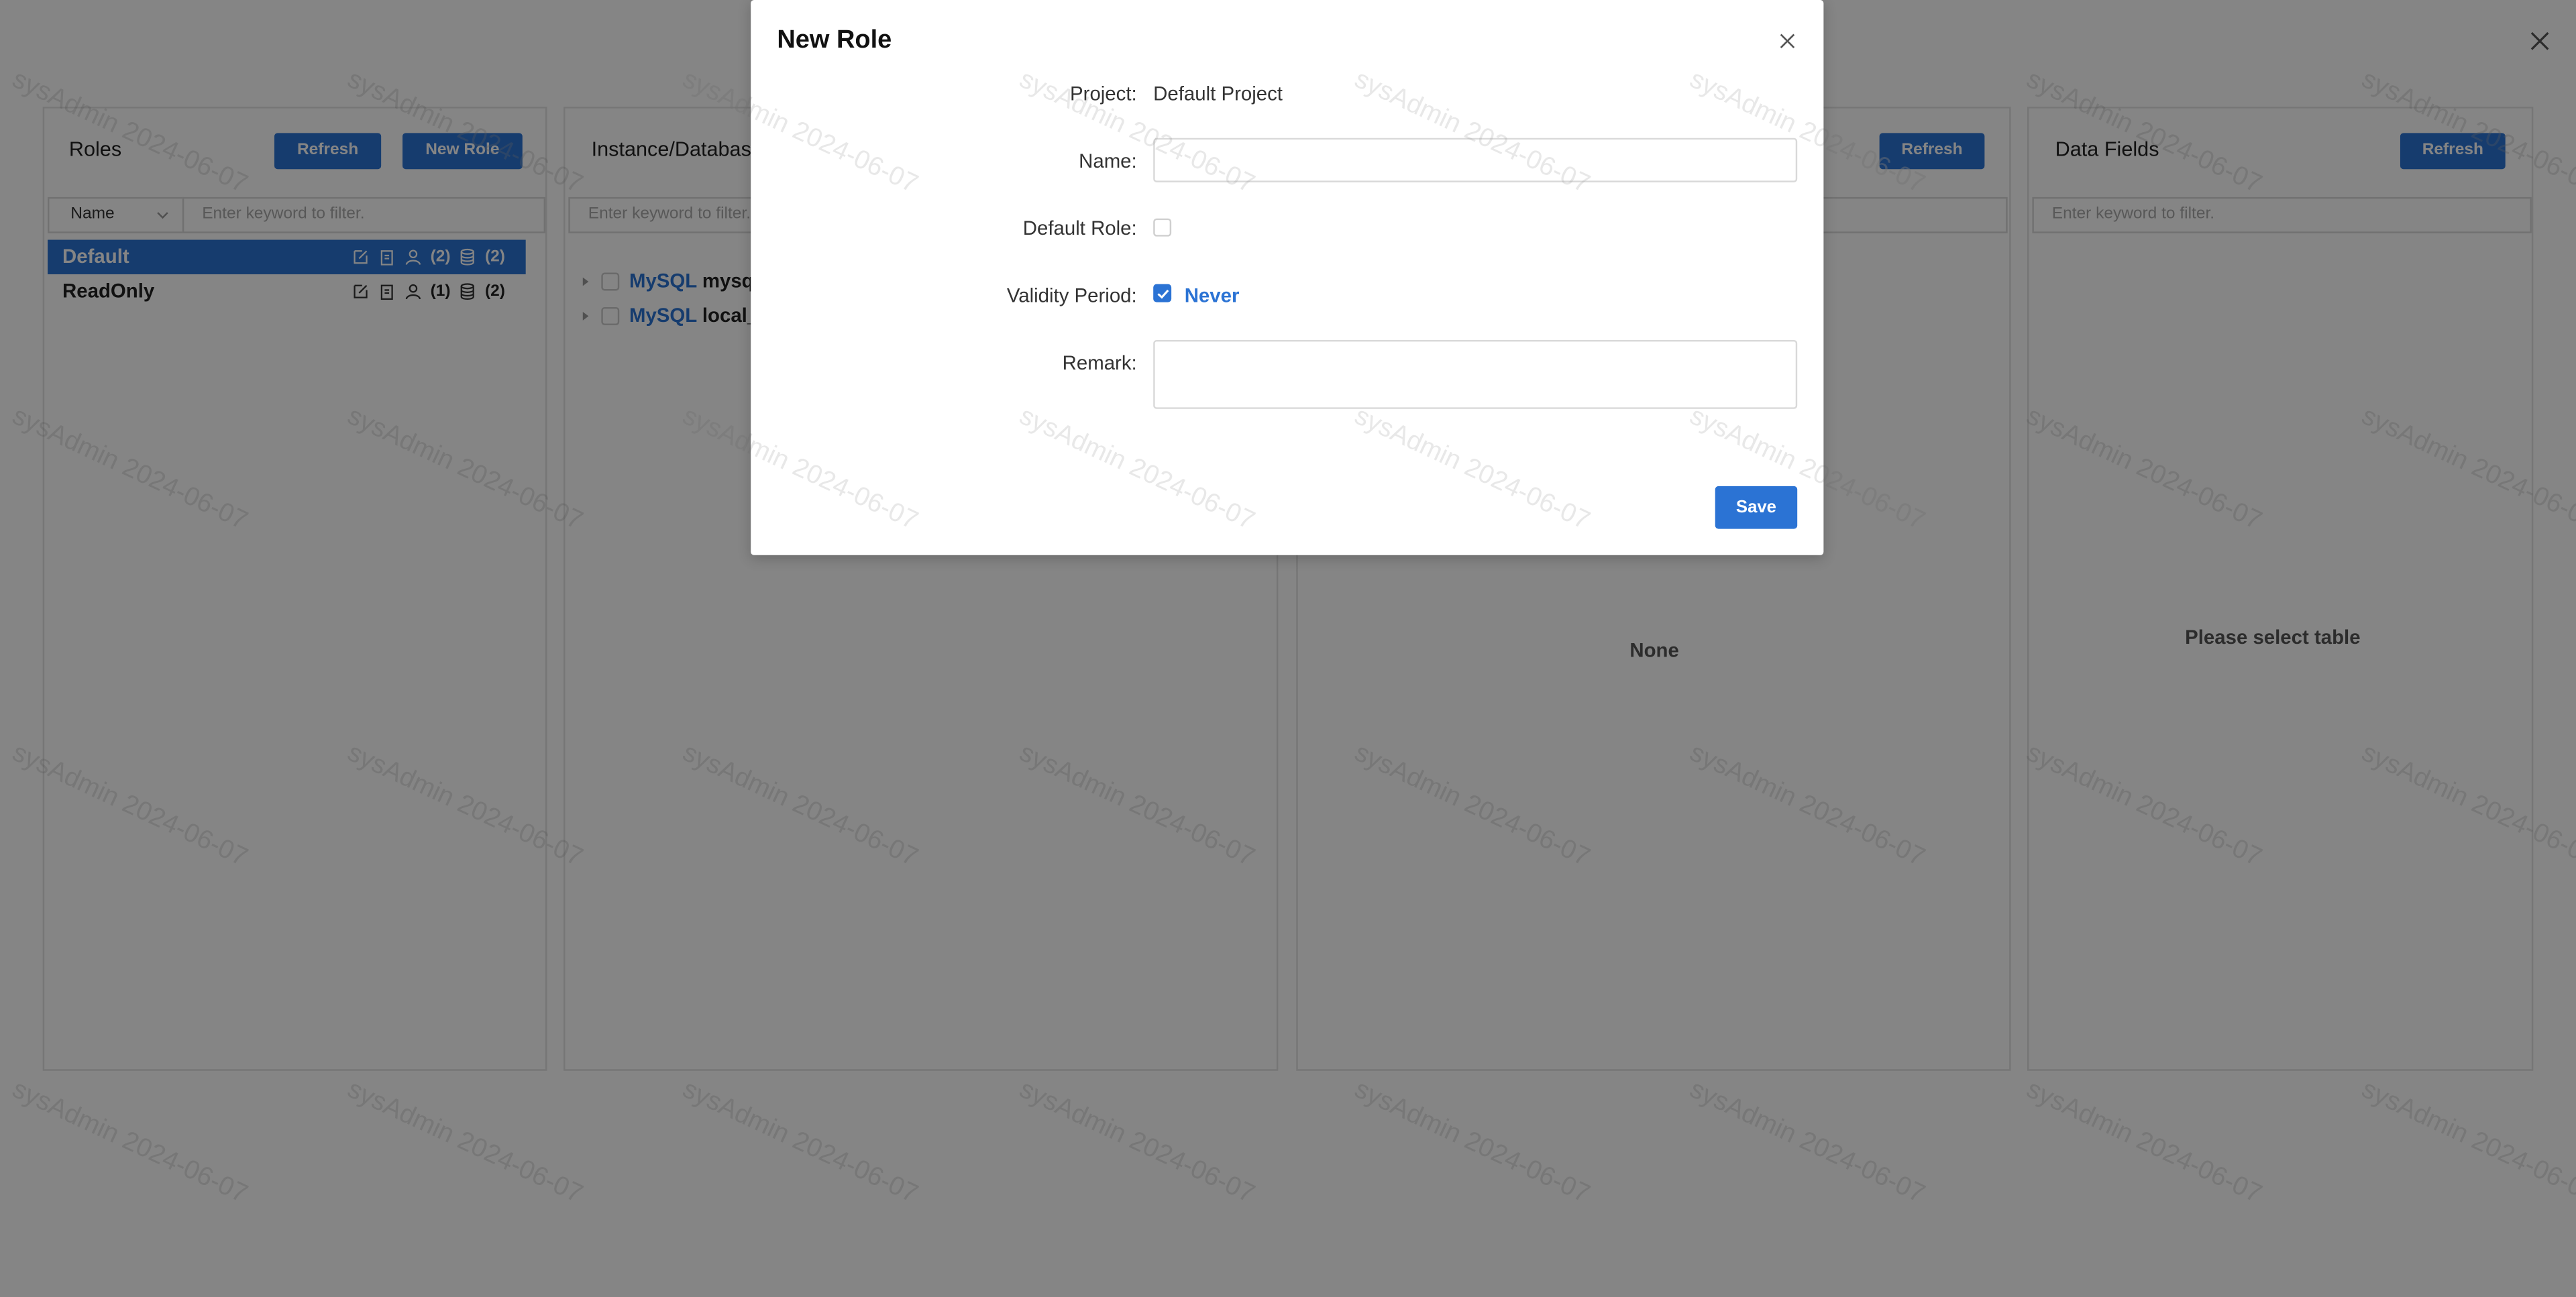 The height and width of the screenshot is (1297, 2576). I want to click on remark-textarea, so click(1475, 374).